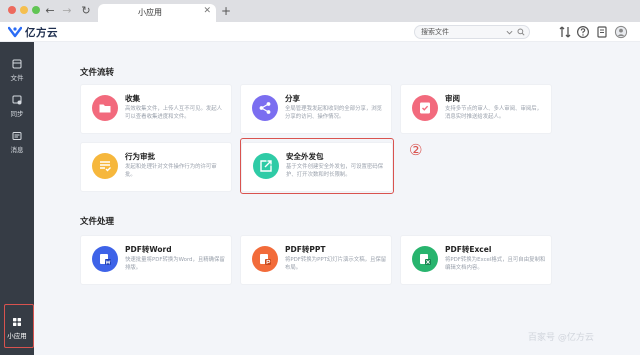  What do you see at coordinates (17, 64) in the screenshot?
I see `file-icon` at bounding box center [17, 64].